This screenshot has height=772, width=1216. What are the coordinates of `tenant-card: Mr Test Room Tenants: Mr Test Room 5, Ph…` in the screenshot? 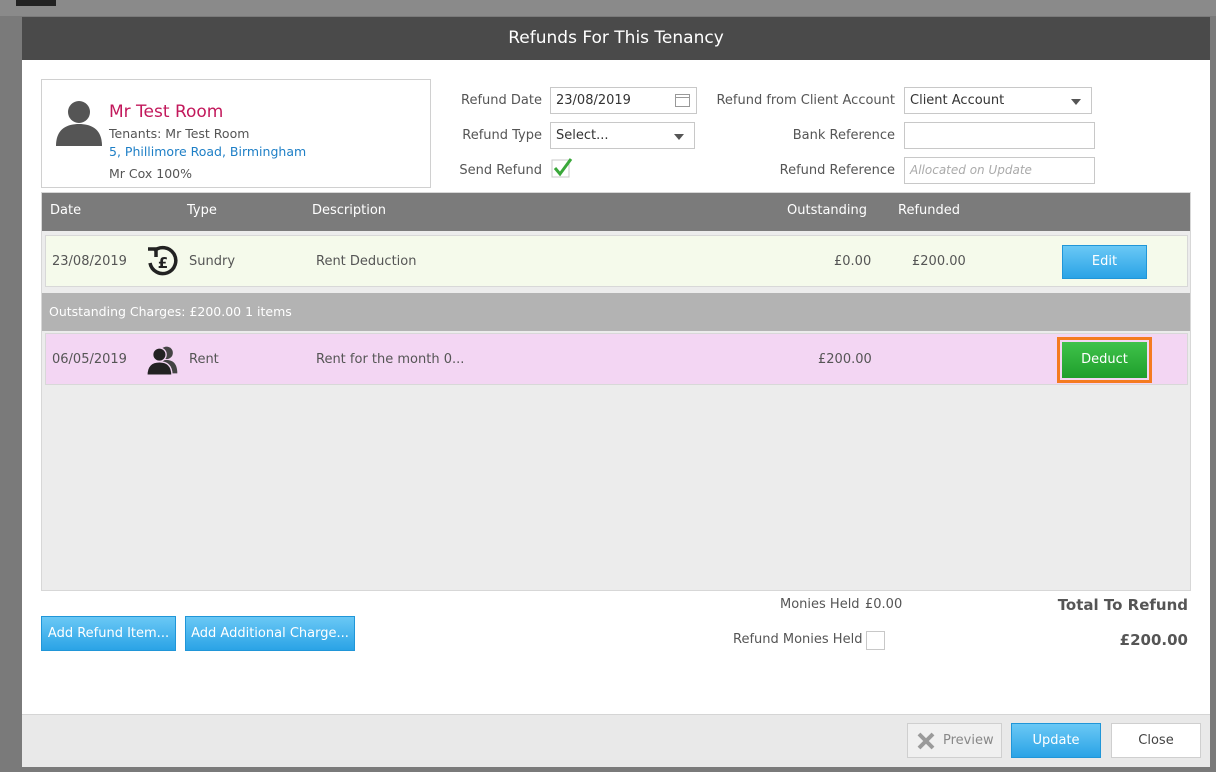 It's located at (236, 133).